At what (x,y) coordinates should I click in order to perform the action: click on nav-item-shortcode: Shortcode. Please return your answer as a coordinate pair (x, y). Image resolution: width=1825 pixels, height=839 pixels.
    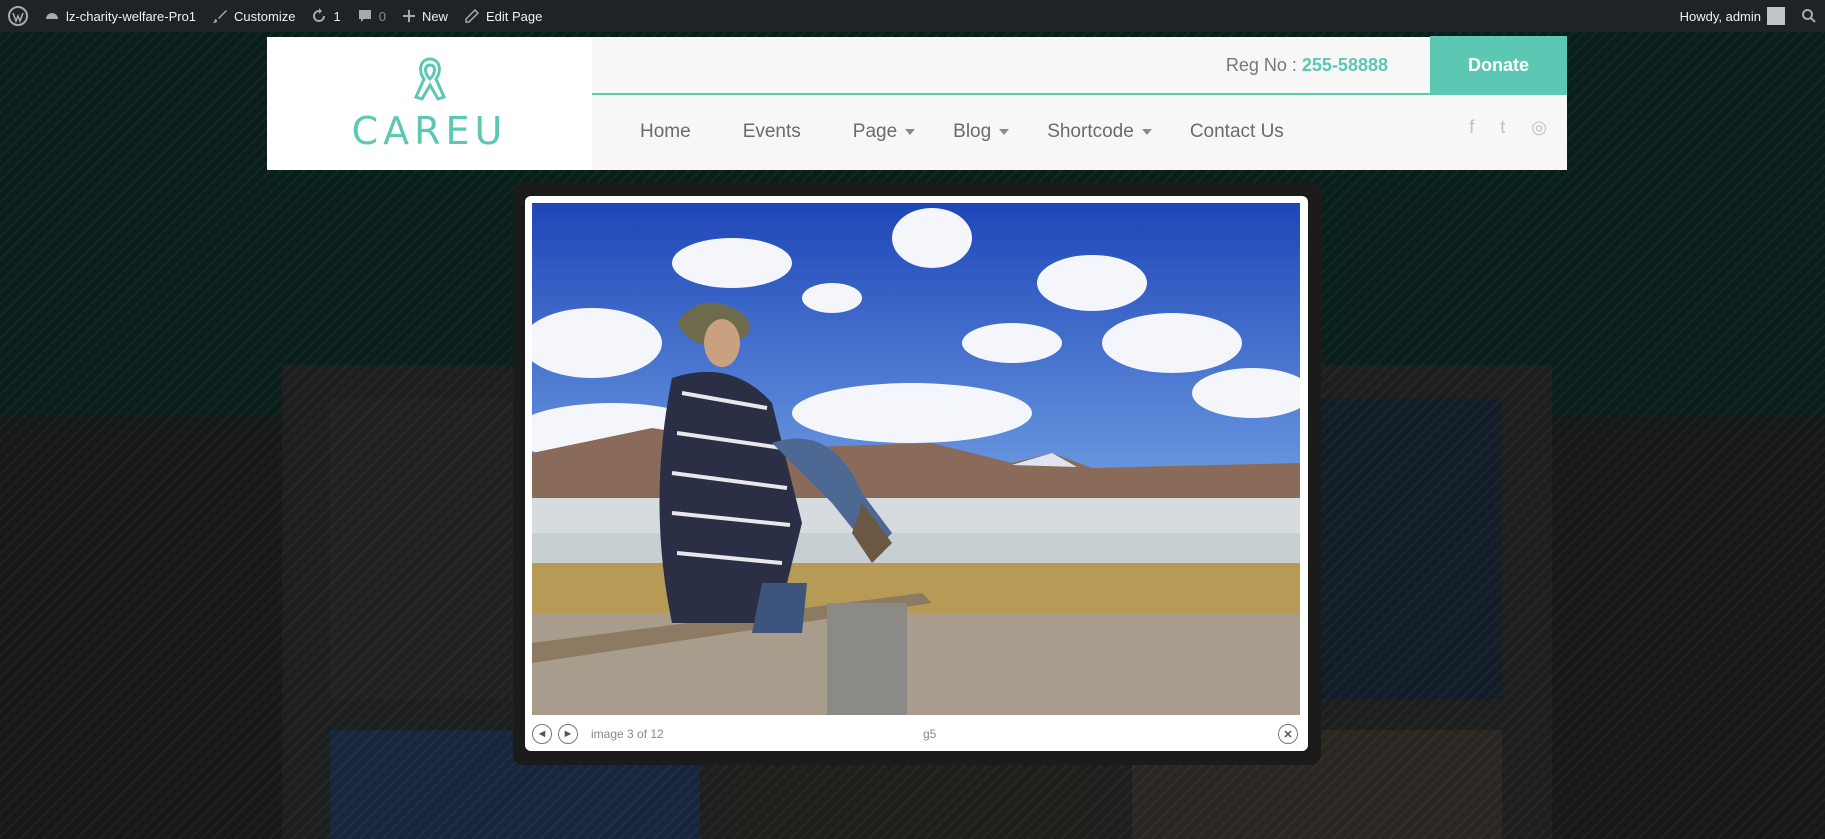
    Looking at the image, I should click on (1099, 132).